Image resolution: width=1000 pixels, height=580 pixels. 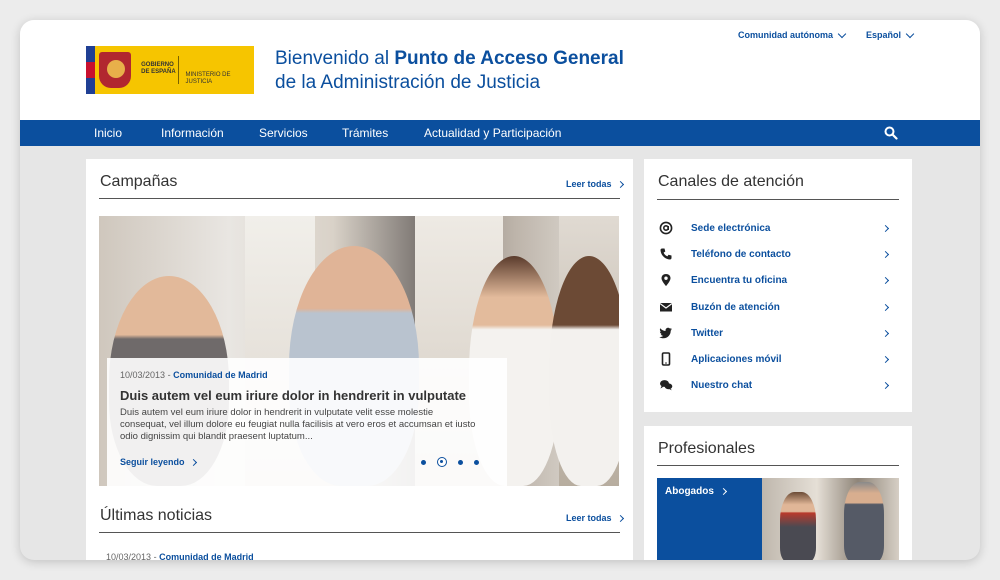 I want to click on campaigns-divider, so click(x=359, y=198).